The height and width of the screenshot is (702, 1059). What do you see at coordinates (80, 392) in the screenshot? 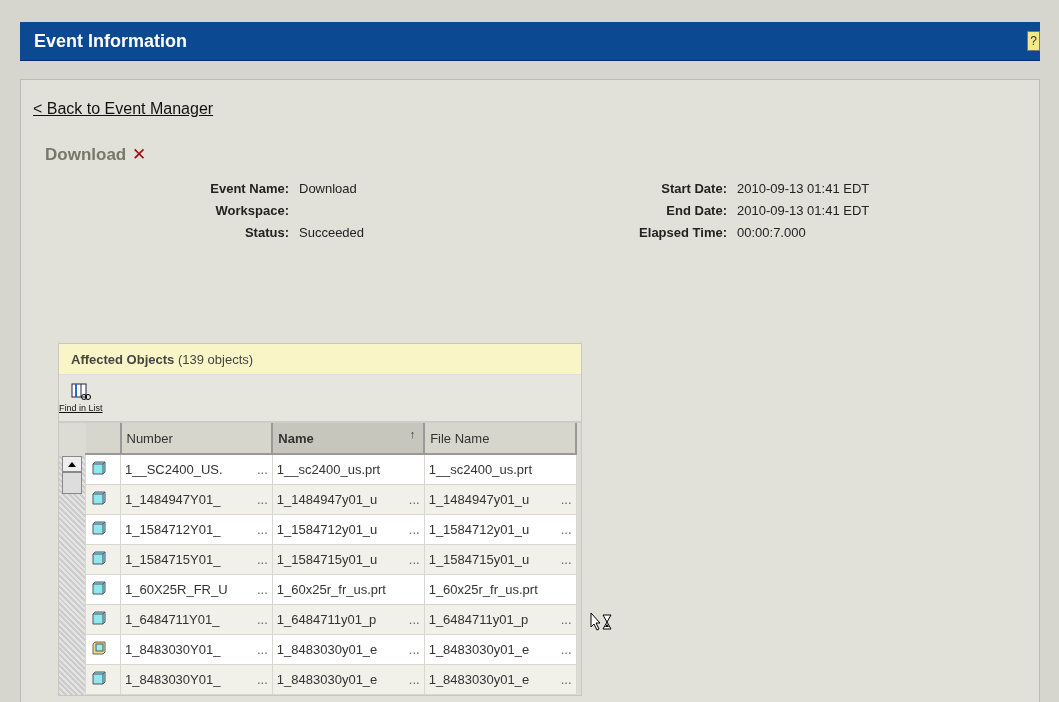
I see `column-binoculars-icon` at bounding box center [80, 392].